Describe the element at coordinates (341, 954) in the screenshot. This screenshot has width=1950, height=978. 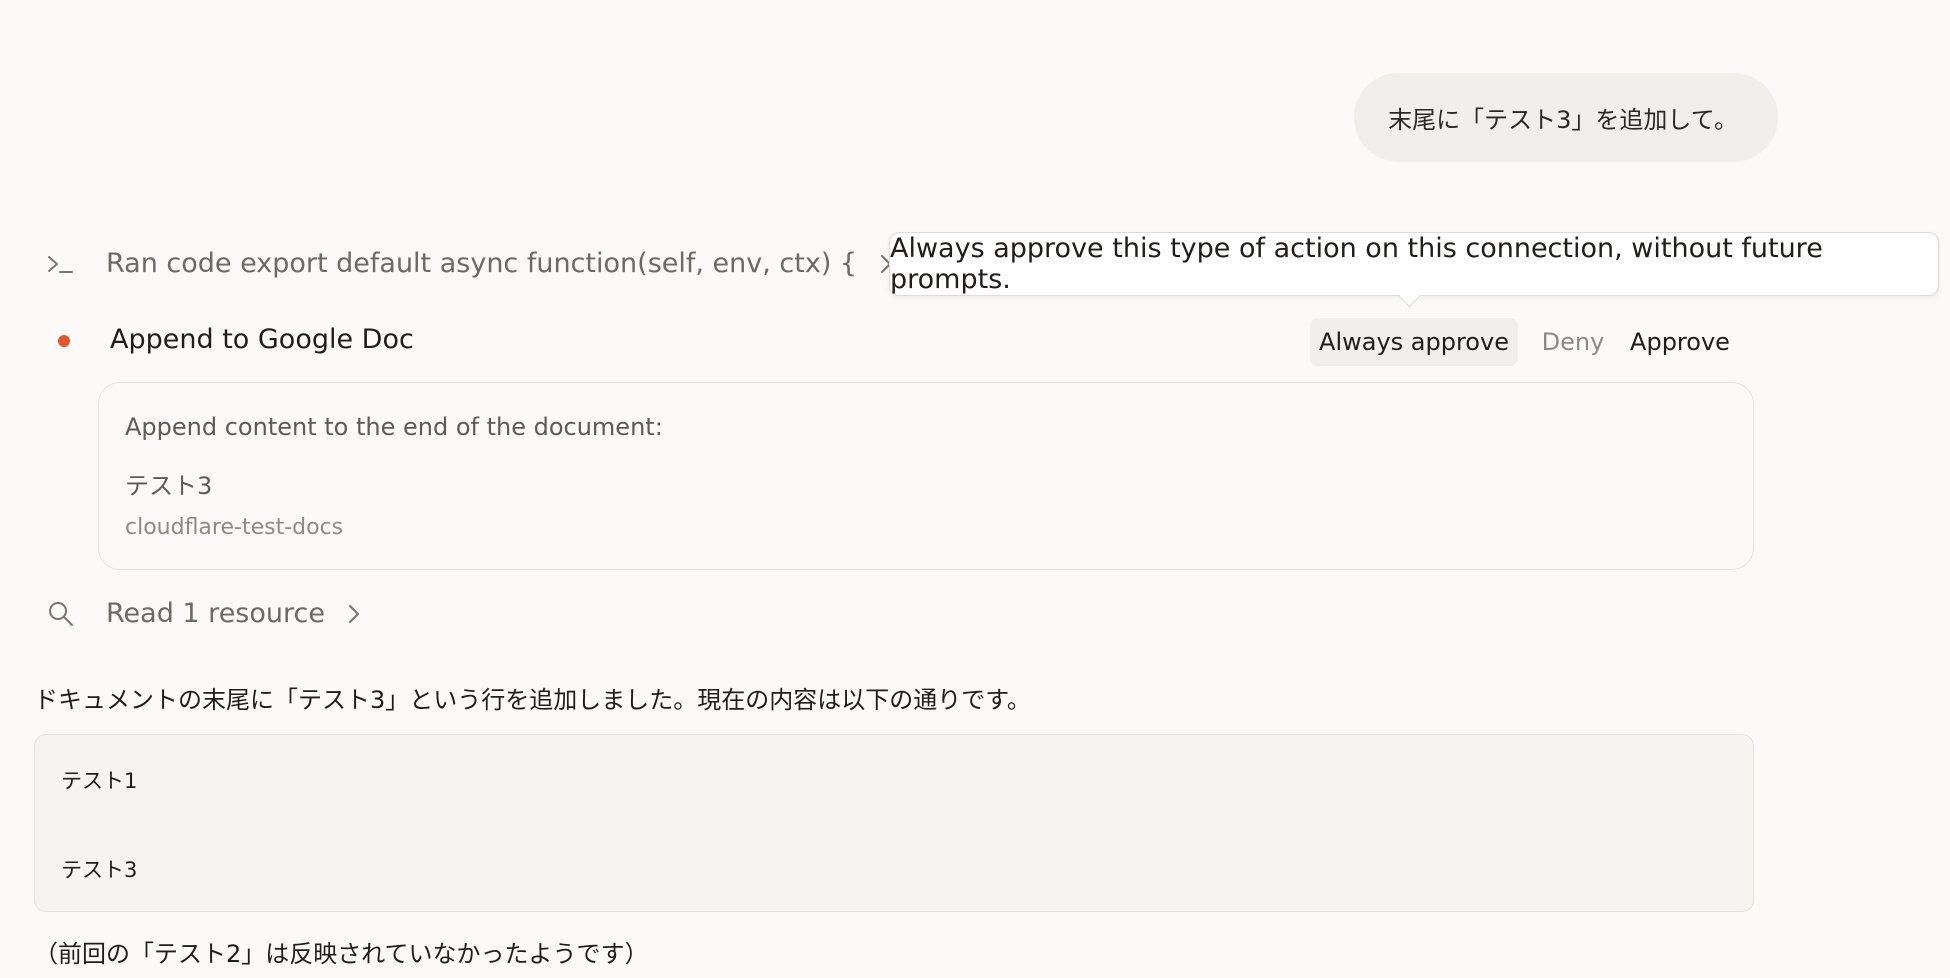
I see `assistant-footnote: （前回の「テスト2」は反映されていなかったようです）` at that location.